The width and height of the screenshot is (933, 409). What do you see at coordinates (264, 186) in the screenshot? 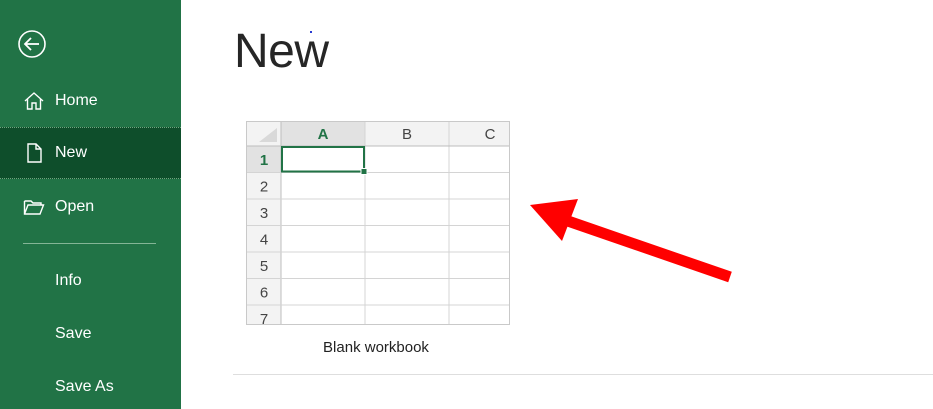
I see `row-header-label: 2` at bounding box center [264, 186].